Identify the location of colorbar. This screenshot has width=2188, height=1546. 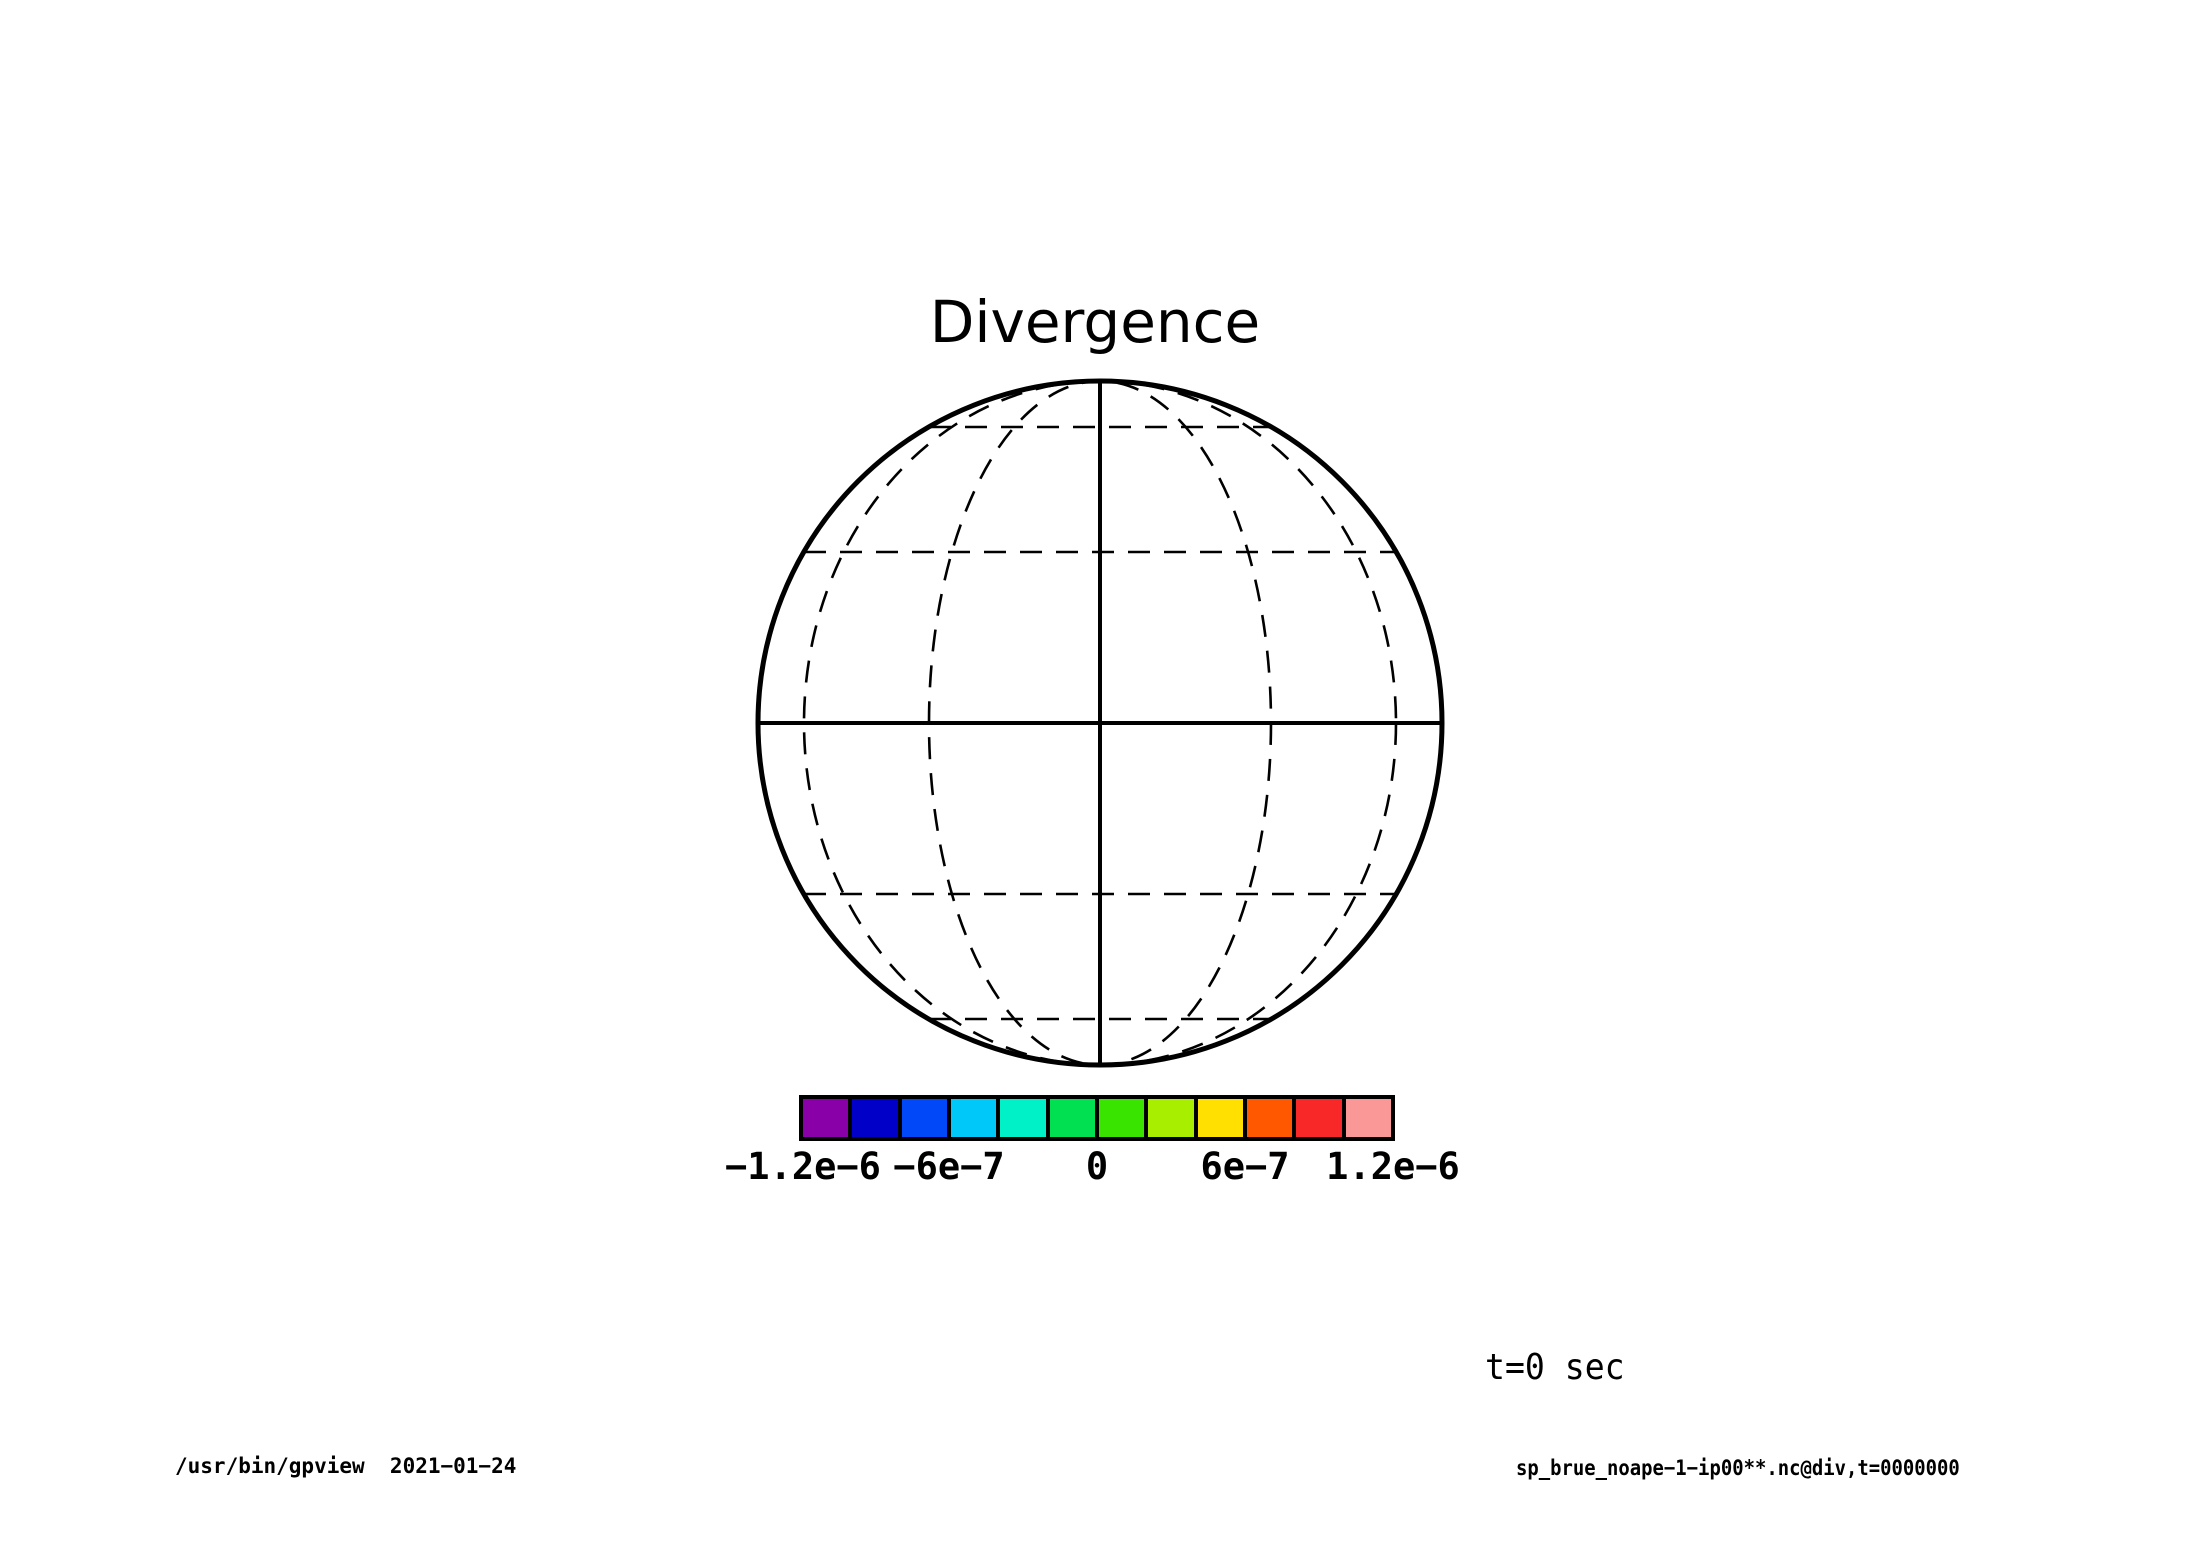
(1097, 1118).